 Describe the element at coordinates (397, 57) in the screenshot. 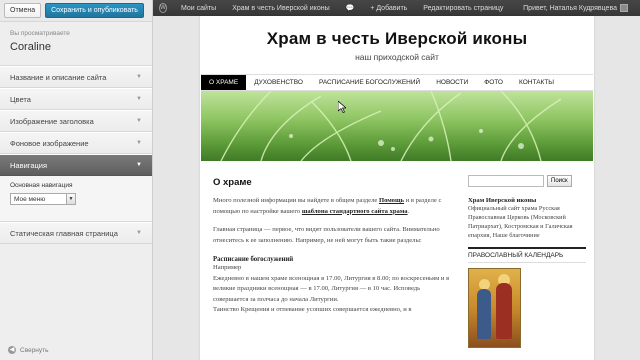

I see `site-description: наш приходской сайт` at that location.